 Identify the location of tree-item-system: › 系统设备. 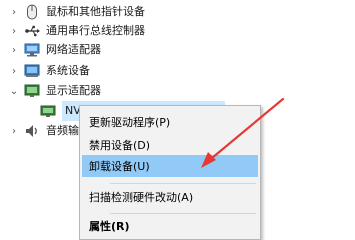
(49, 71).